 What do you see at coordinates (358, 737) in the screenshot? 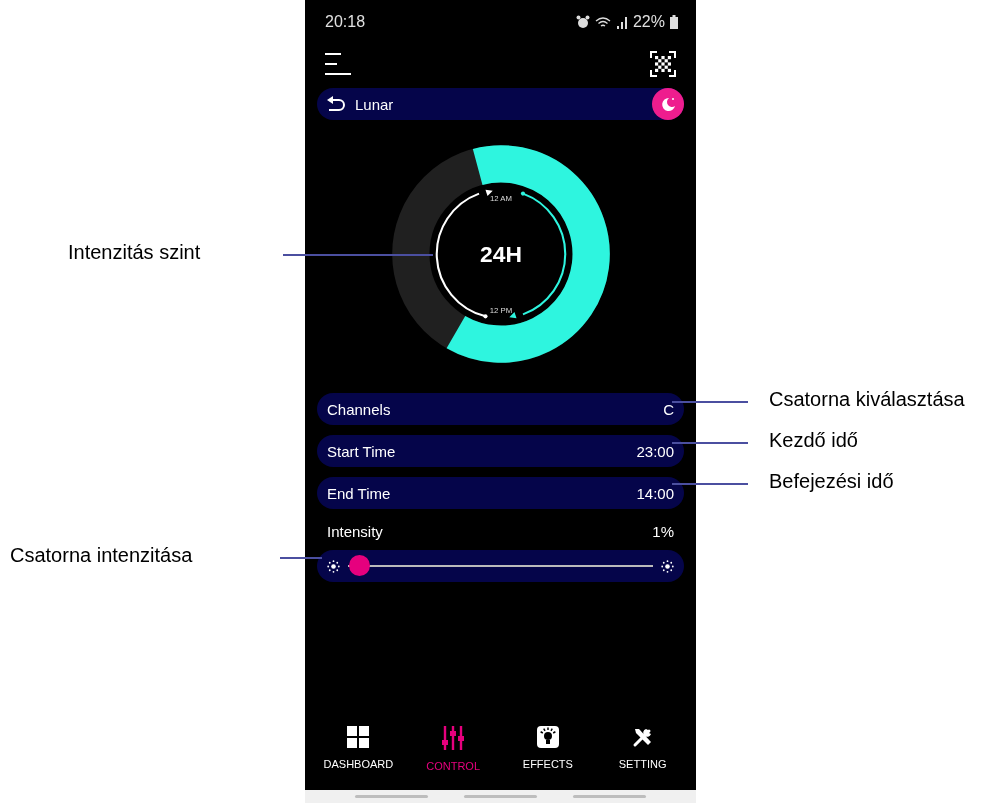
I see `grid-icon` at bounding box center [358, 737].